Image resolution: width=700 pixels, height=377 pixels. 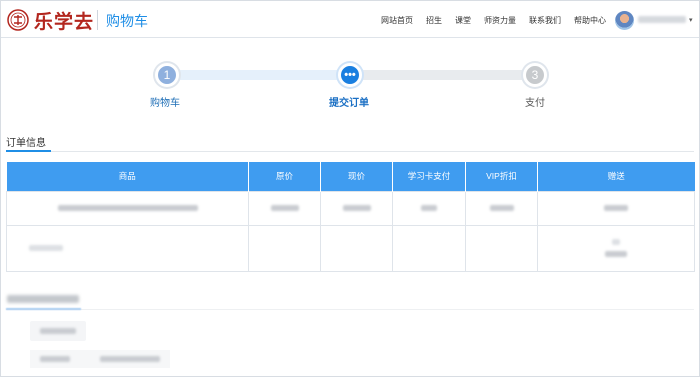 What do you see at coordinates (350, 19) in the screenshot?
I see `top-header: 乐学去 购物车 网站首页 招生 课堂 师资力量 联系我们 帮助中心 ▾` at bounding box center [350, 19].